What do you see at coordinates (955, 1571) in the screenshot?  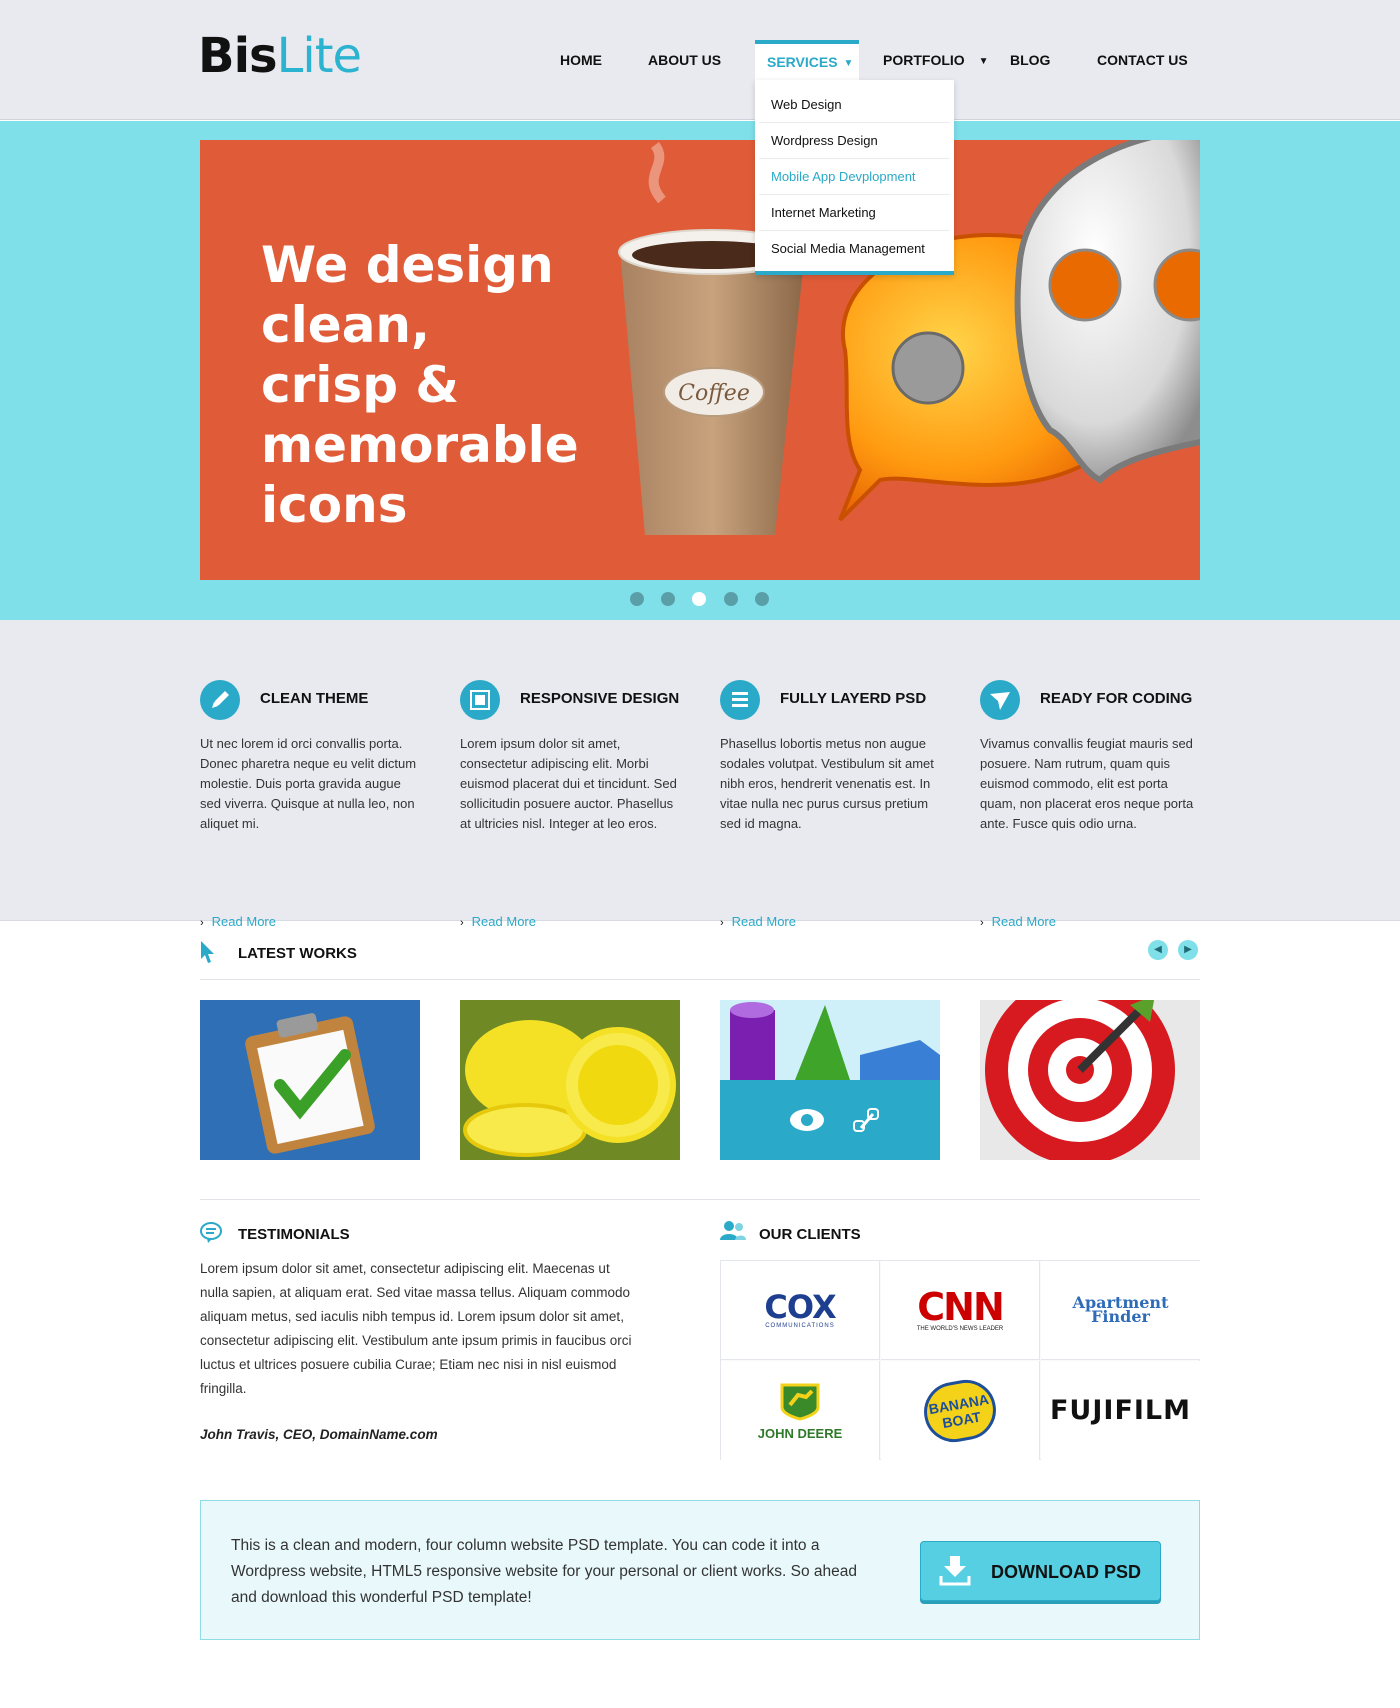 I see `download-icon` at bounding box center [955, 1571].